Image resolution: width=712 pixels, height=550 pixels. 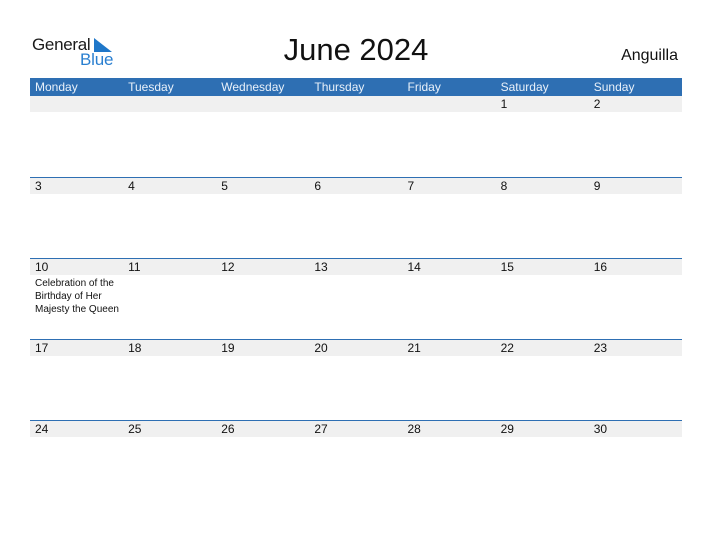 What do you see at coordinates (356, 267) in the screenshot?
I see `date-row: 10 11 12 13 14 15 16` at bounding box center [356, 267].